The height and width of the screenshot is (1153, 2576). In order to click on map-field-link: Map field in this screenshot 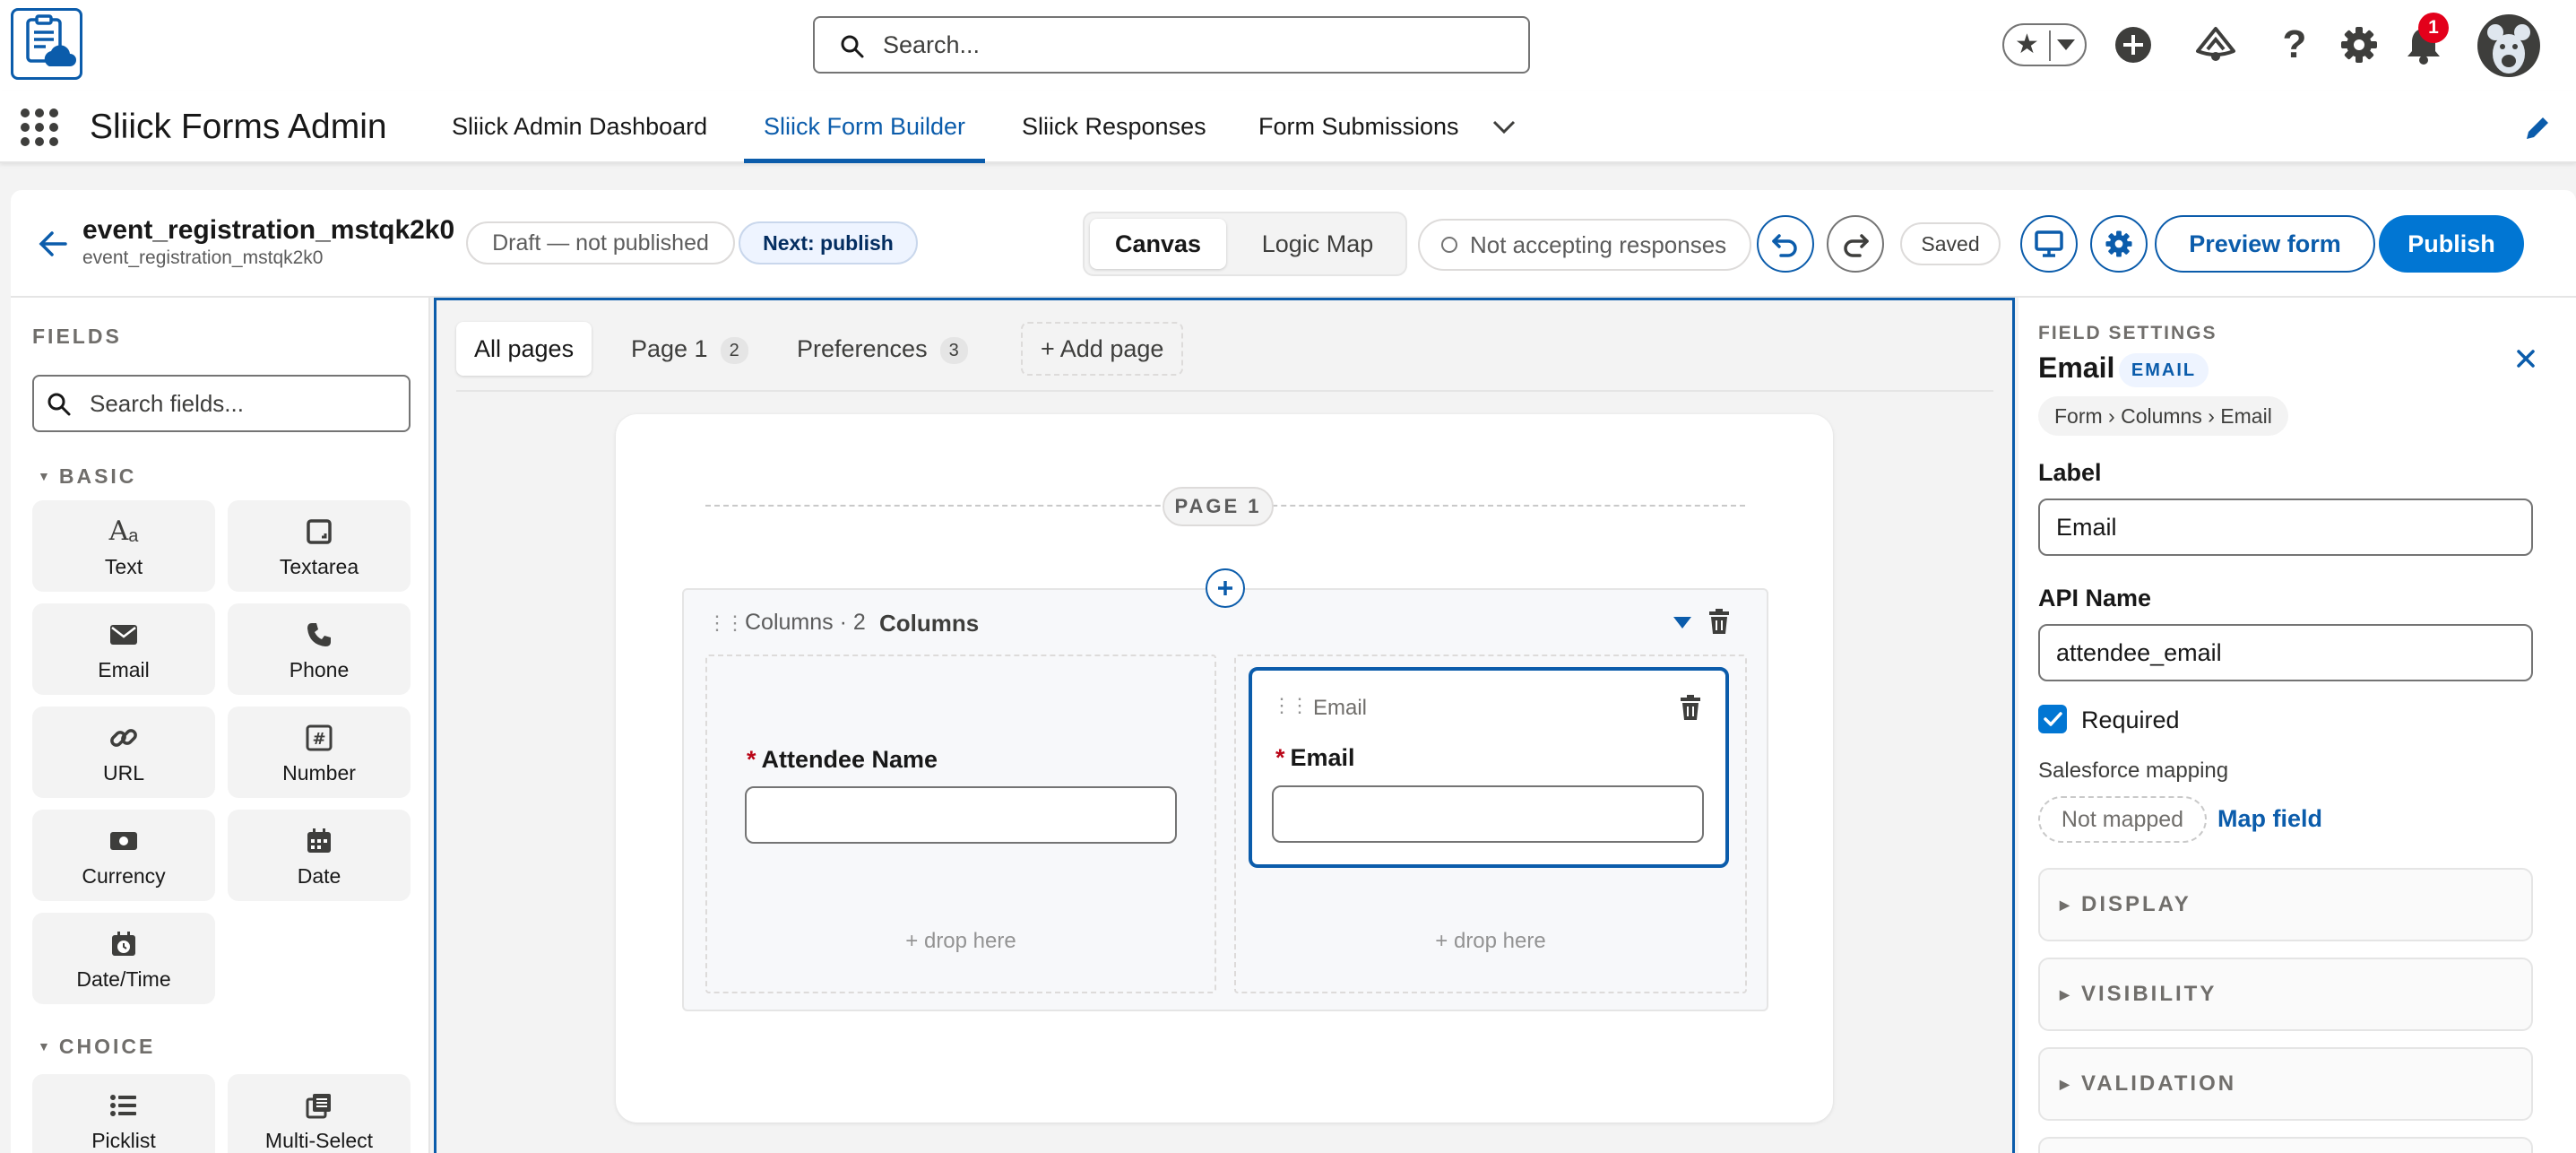, I will do `click(2269, 819)`.